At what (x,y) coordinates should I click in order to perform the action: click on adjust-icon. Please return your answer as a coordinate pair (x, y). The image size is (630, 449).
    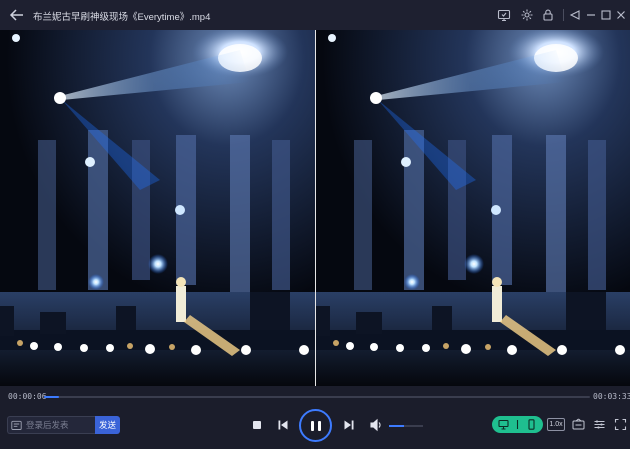
    Looking at the image, I should click on (599, 424).